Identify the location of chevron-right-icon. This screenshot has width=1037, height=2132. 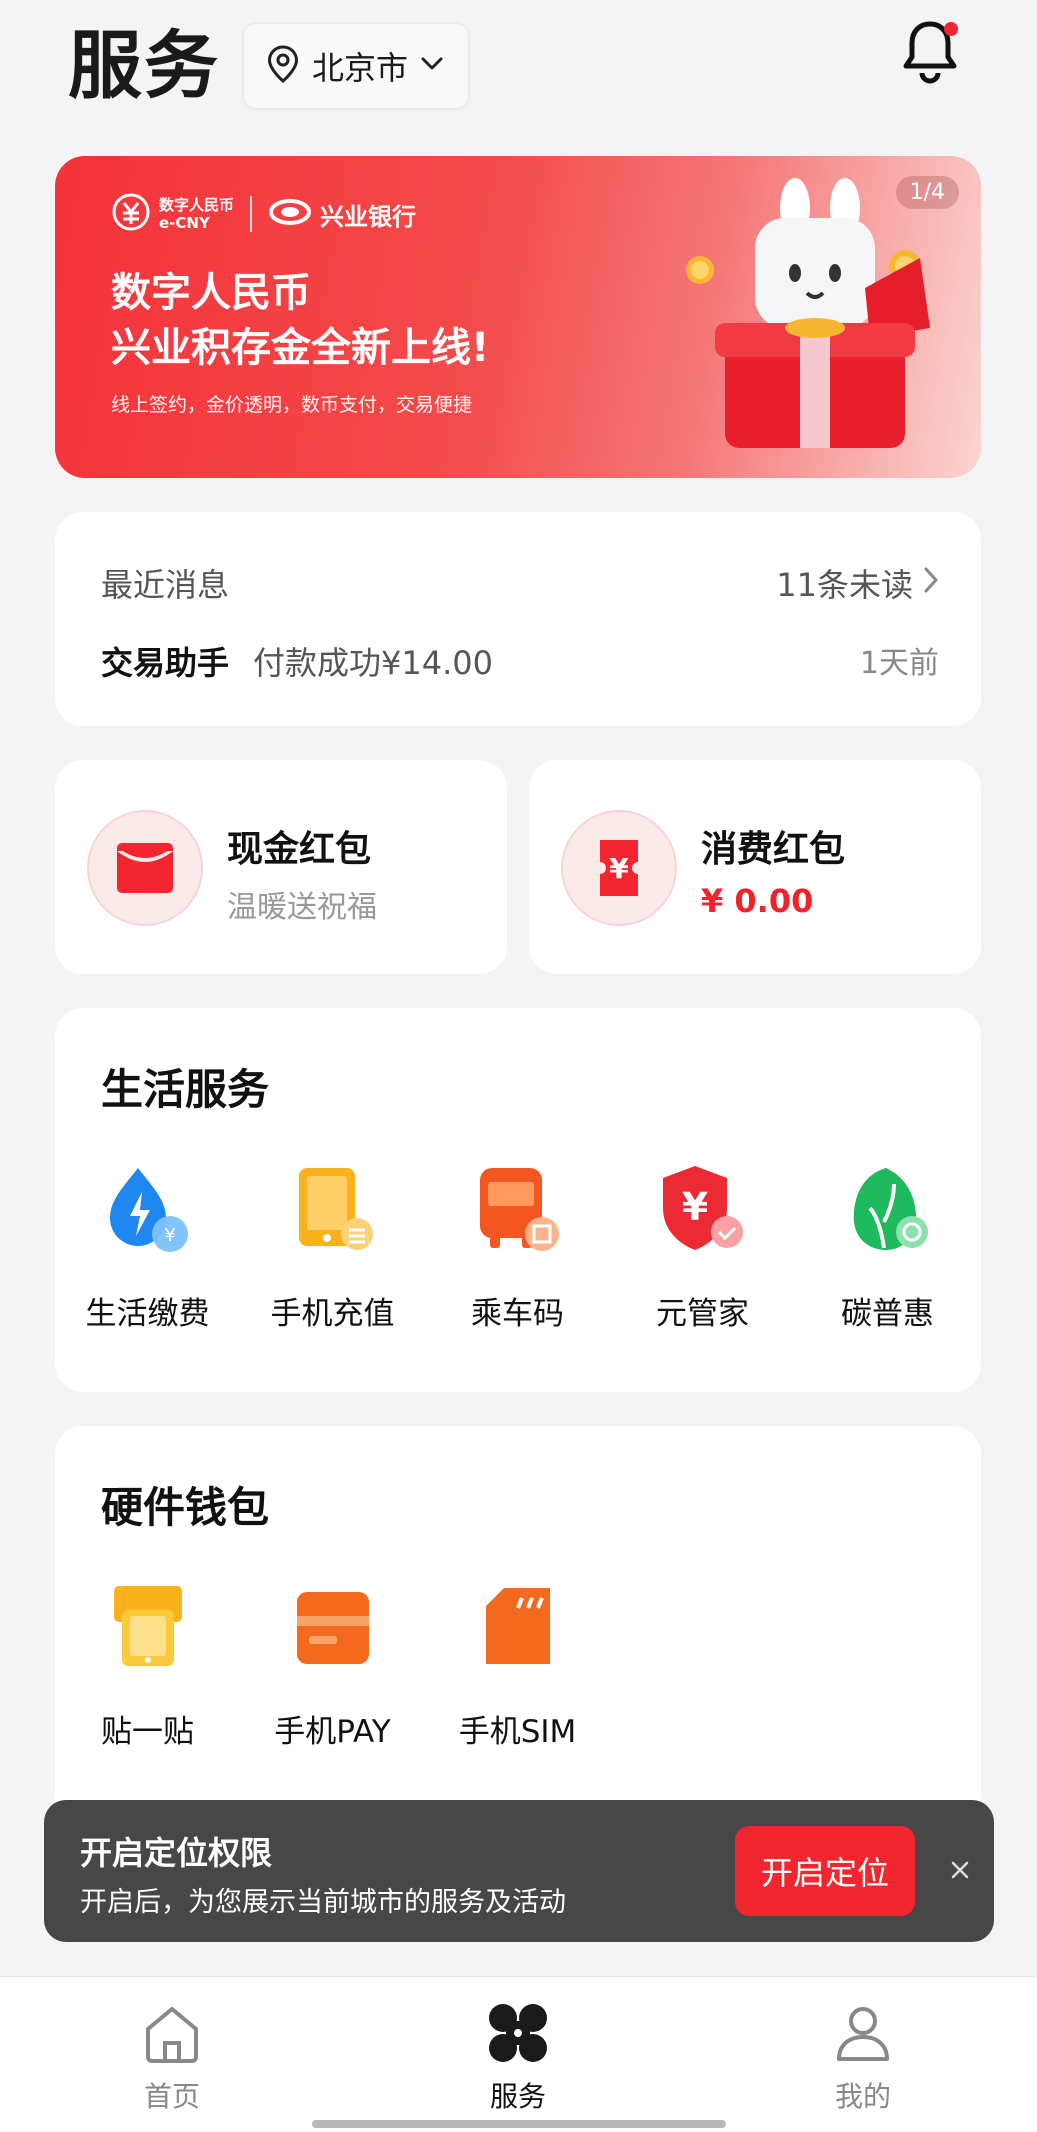
(931, 583).